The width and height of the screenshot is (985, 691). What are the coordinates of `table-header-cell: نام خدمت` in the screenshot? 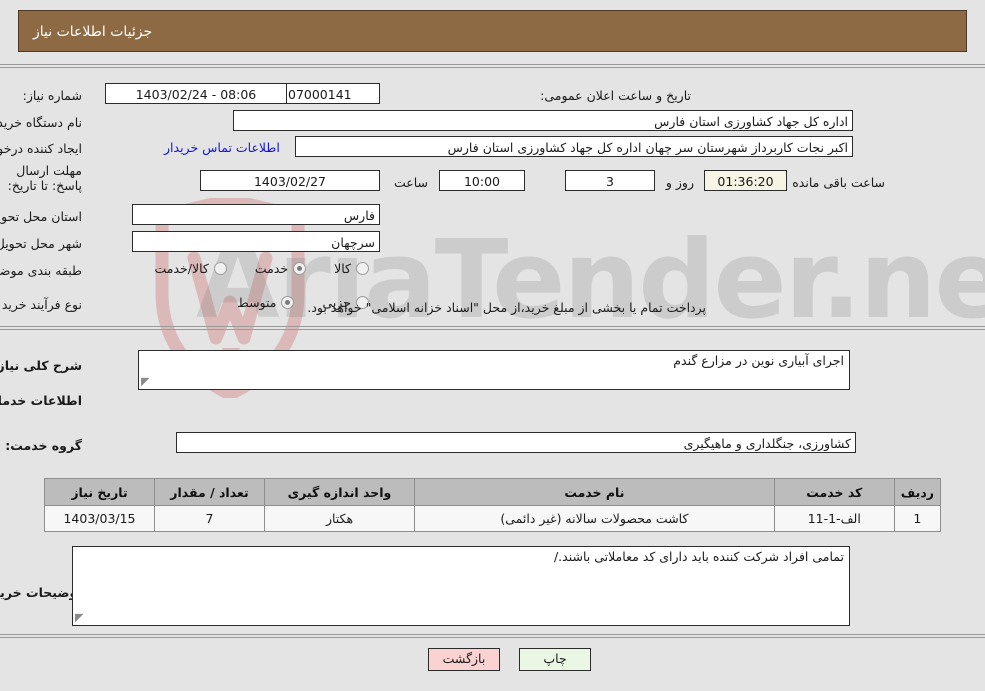 It's located at (594, 492).